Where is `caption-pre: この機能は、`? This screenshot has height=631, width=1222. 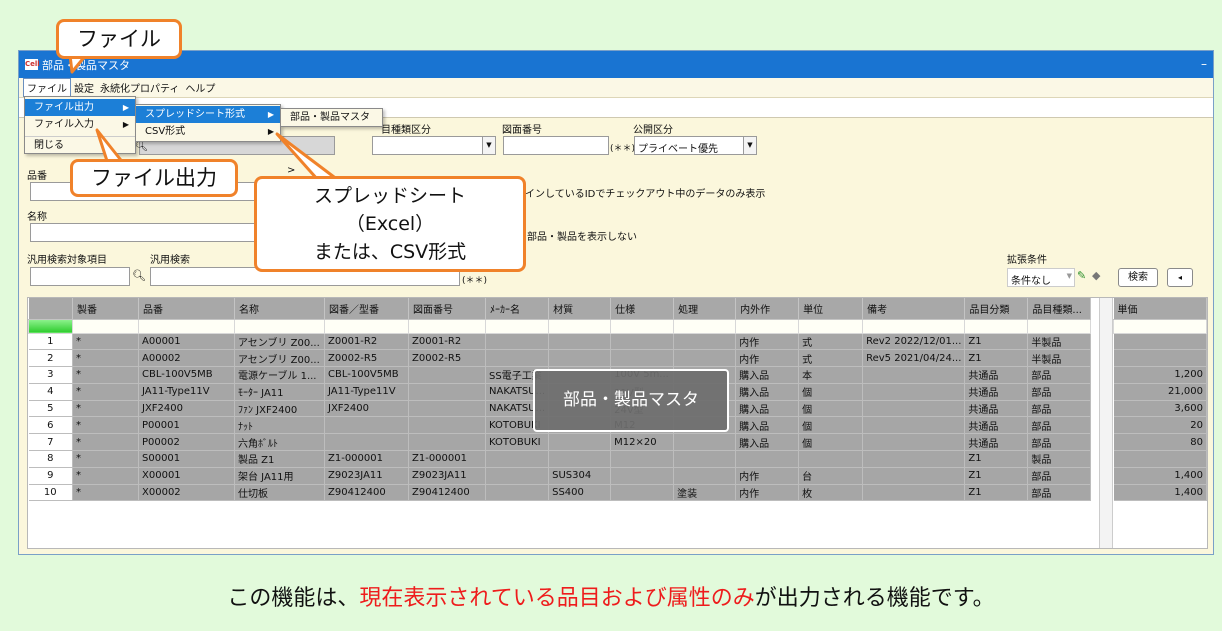 caption-pre: この機能は、 is located at coordinates (293, 598).